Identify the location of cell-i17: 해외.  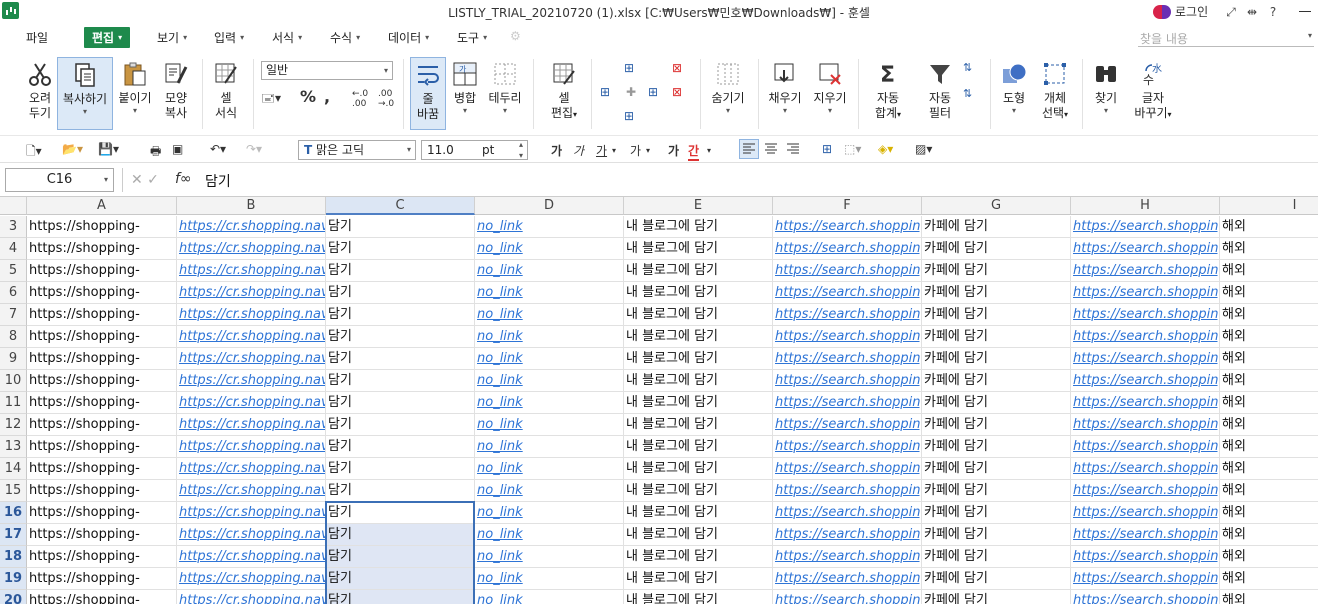
(1269, 535).